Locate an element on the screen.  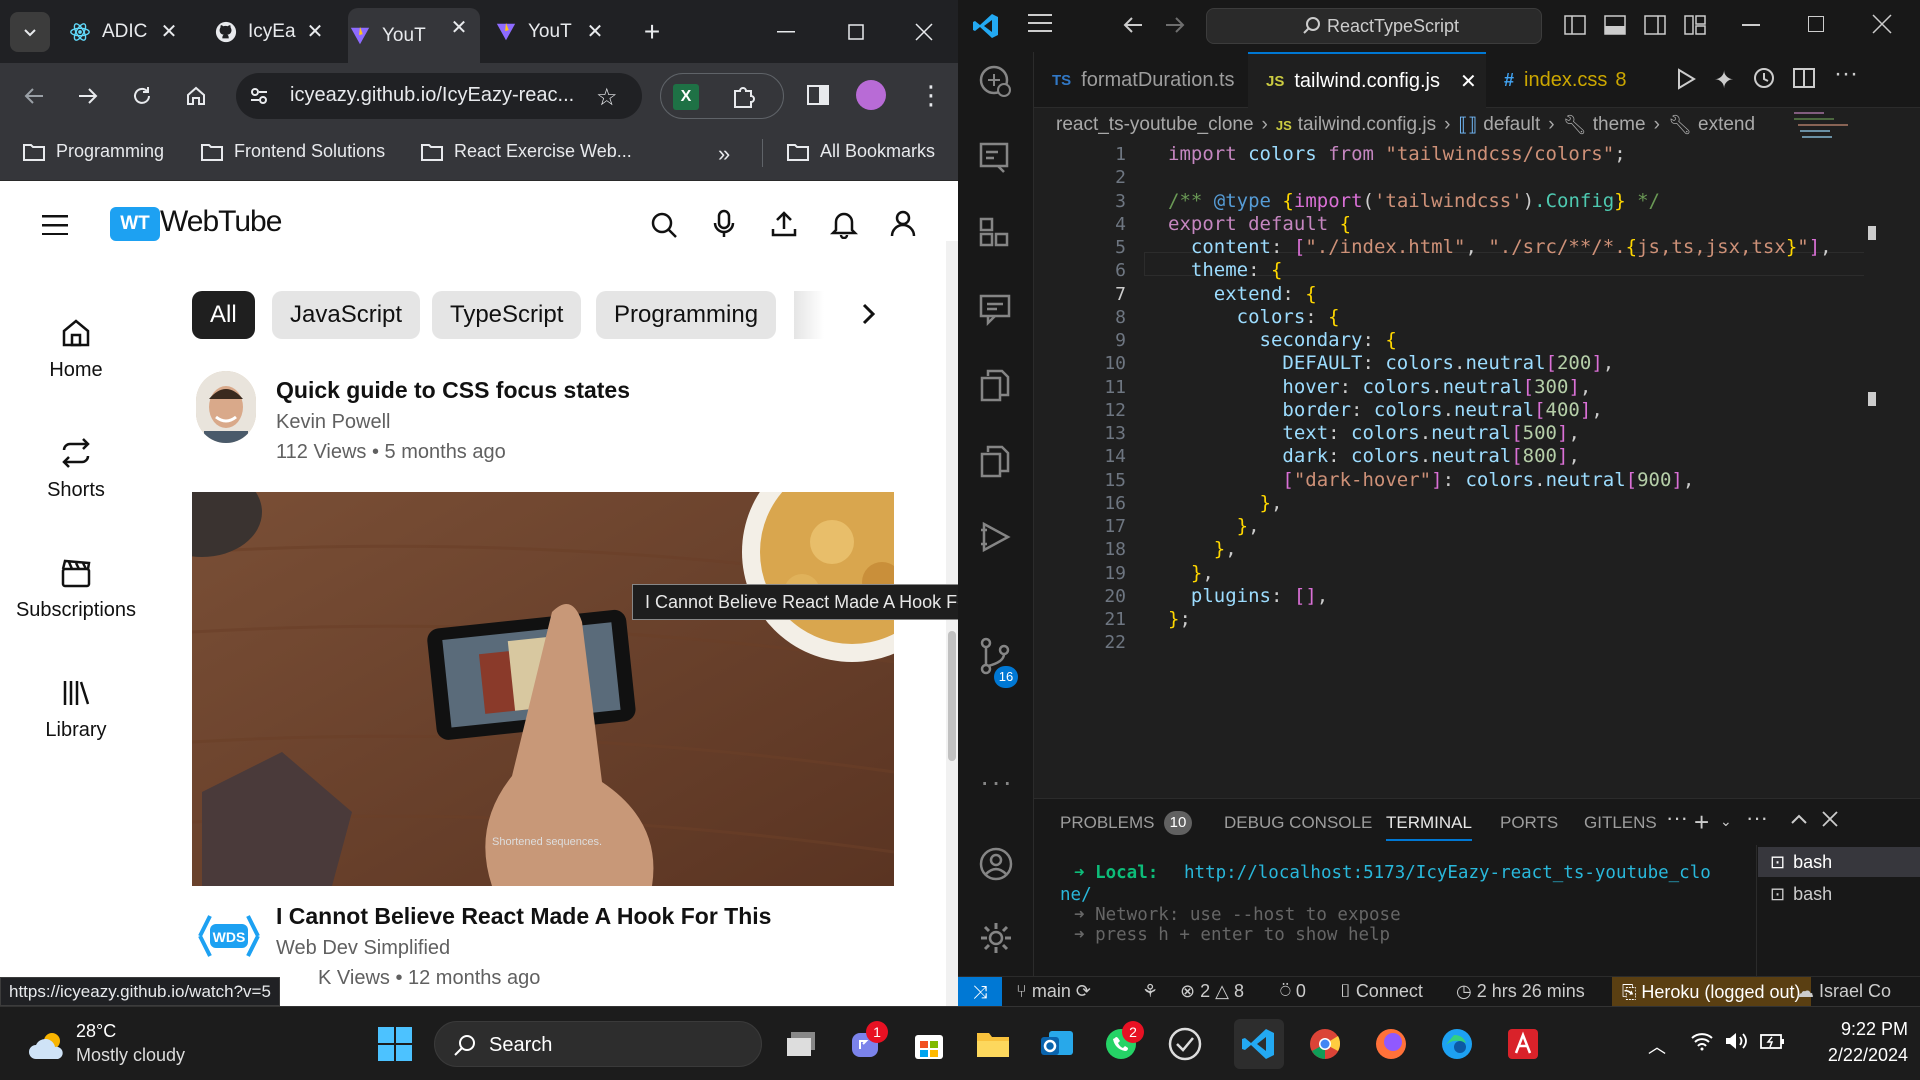
explorer-icon is located at coordinates (995, 385).